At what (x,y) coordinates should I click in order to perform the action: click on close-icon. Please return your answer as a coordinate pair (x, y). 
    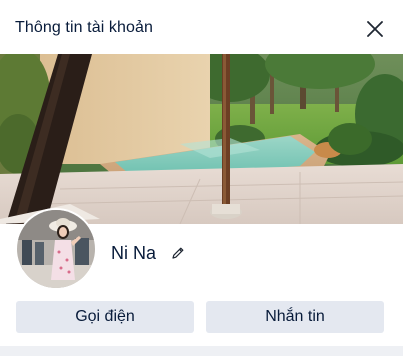
    Looking at the image, I should click on (375, 29).